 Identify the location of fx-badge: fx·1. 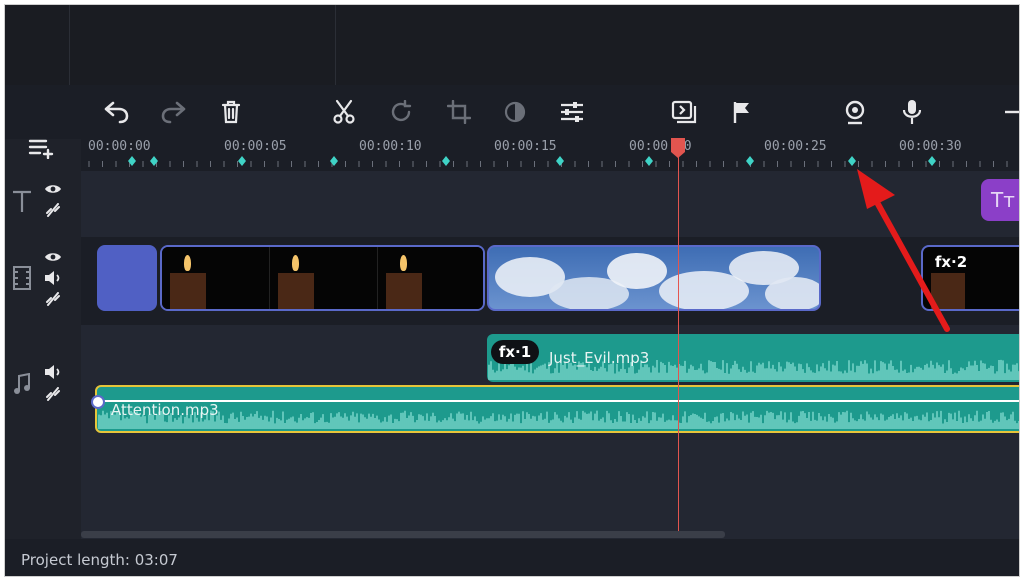
(515, 352).